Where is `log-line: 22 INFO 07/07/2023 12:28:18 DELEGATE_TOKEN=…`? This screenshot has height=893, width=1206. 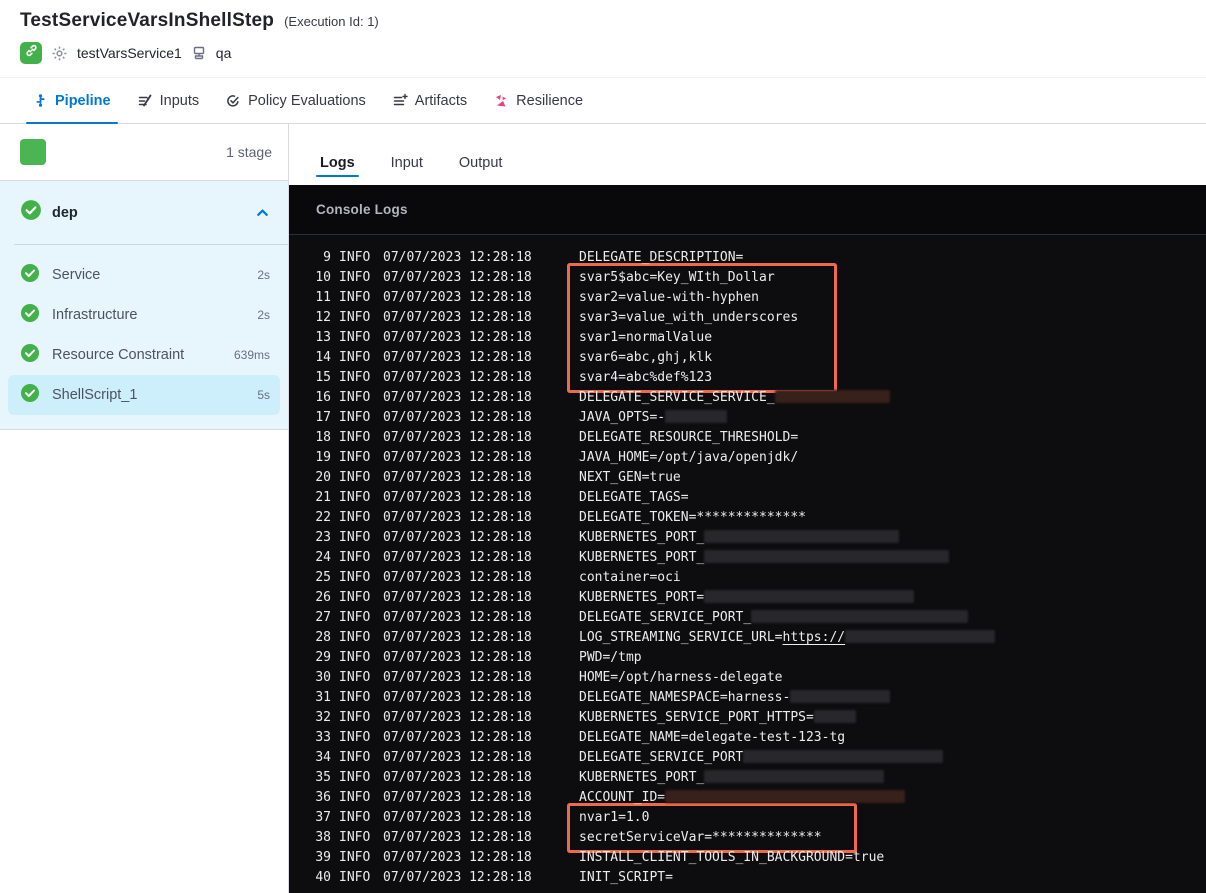
log-line: 22 INFO 07/07/2023 12:28:18 DELEGATE_TOKEN=… is located at coordinates (747, 518).